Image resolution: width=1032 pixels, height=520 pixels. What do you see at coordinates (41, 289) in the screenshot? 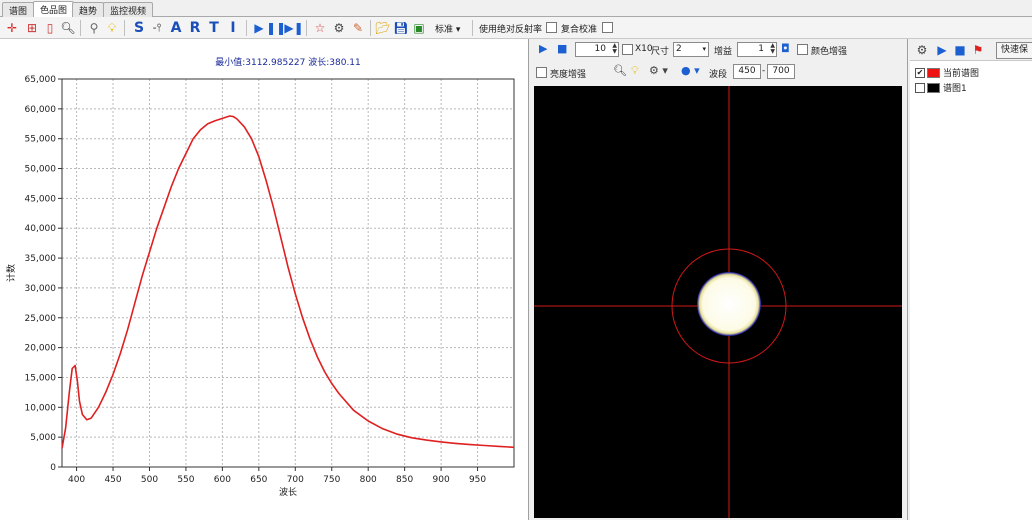
I see `y-tick-label: 30,000` at bounding box center [41, 289].